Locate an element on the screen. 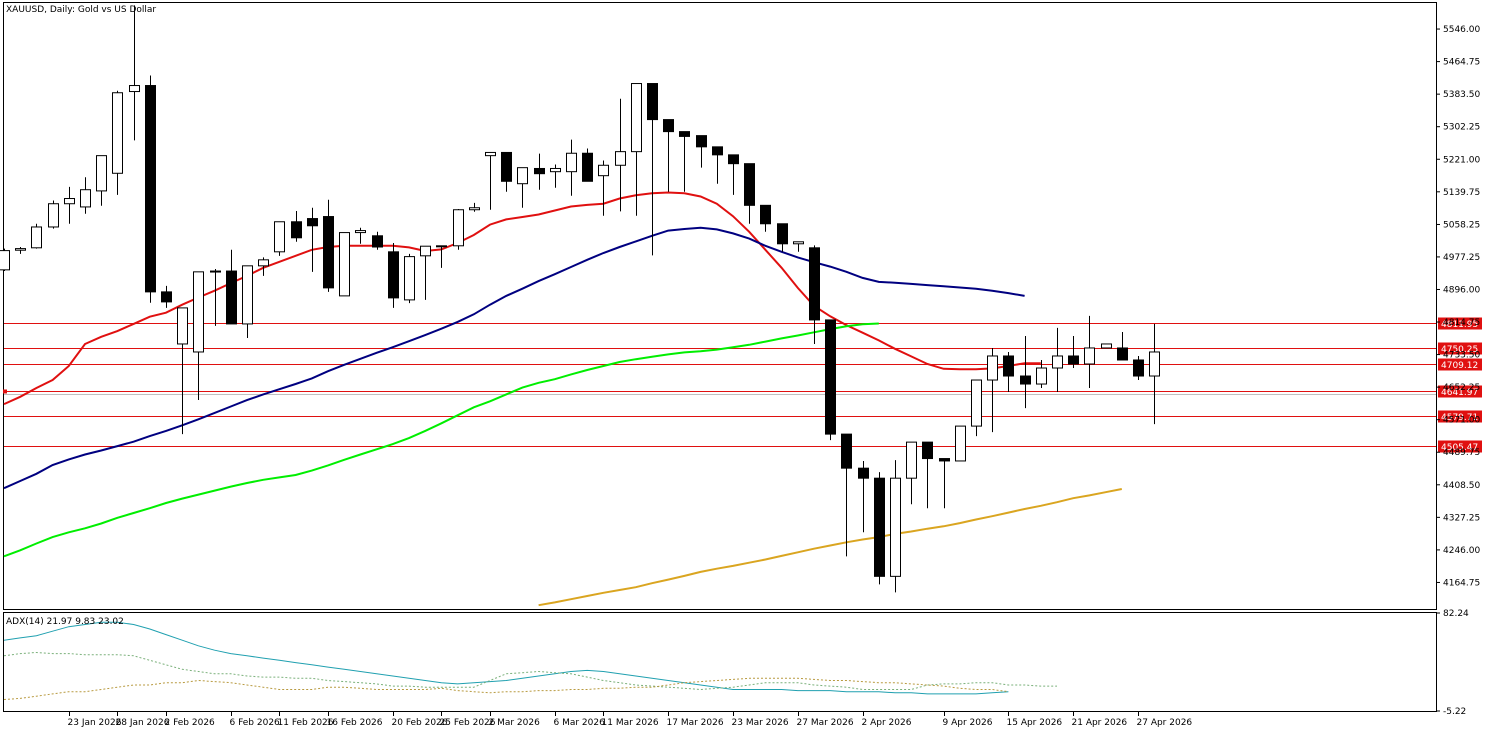  date-tick-label: 2 Apr 2026 is located at coordinates (887, 723).